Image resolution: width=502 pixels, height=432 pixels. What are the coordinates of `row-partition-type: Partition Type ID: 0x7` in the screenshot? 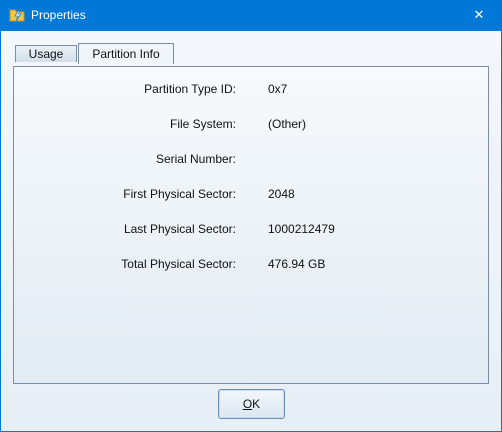 It's located at (252, 90).